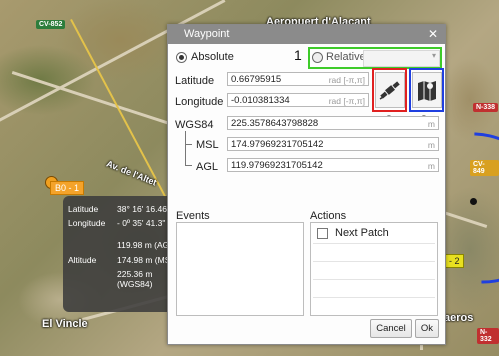 Image resolution: width=499 pixels, height=356 pixels. I want to click on dialog-titlebar: Waypoint ✕, so click(306, 34).